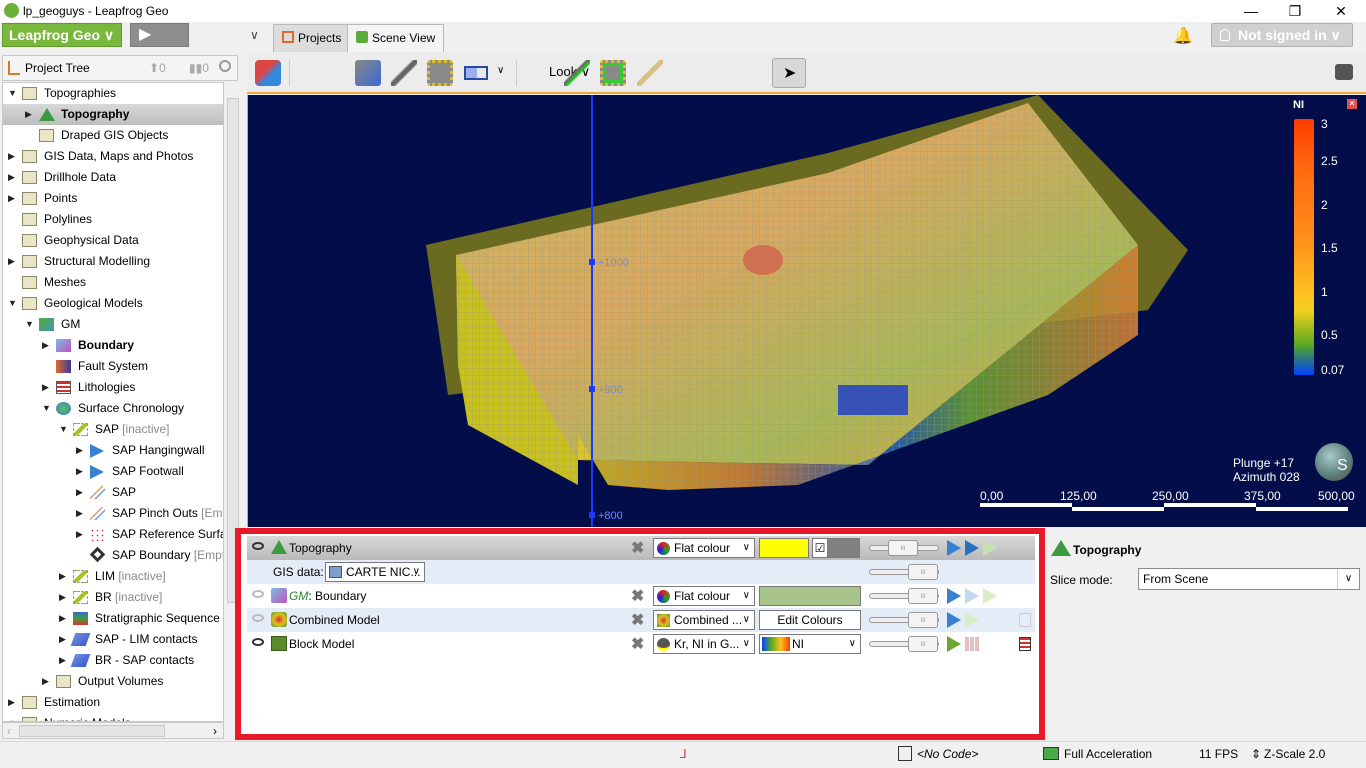  I want to click on shape-row-block-model: Block Model ✖ Kr, NI in G... ∨ NI ∨ ıı, so click(641, 644).